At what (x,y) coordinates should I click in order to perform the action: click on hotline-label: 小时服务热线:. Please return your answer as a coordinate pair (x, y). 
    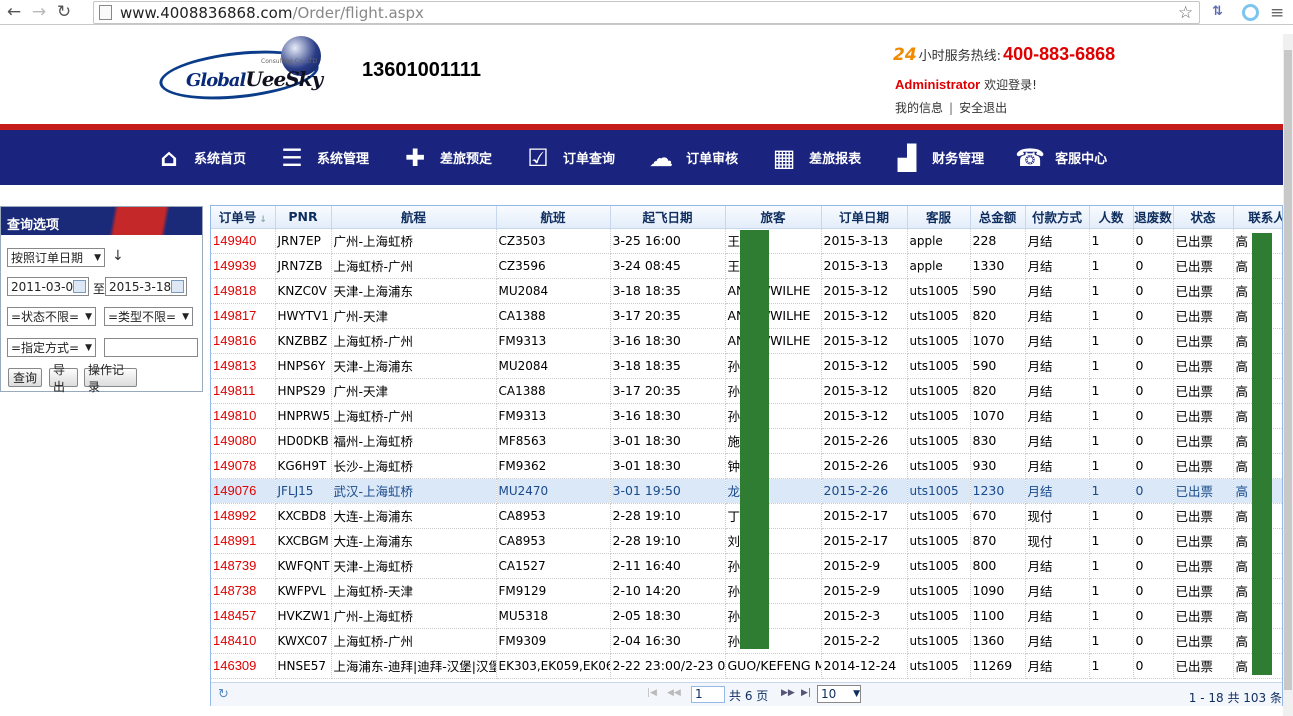
    Looking at the image, I should click on (960, 56).